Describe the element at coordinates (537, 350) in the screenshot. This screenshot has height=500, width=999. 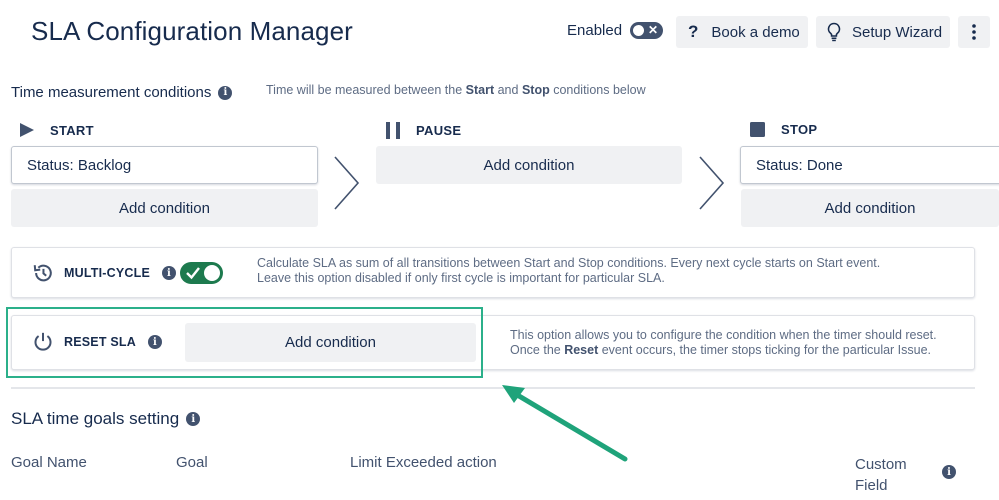
I see `reset-desc-pre: Once the` at that location.